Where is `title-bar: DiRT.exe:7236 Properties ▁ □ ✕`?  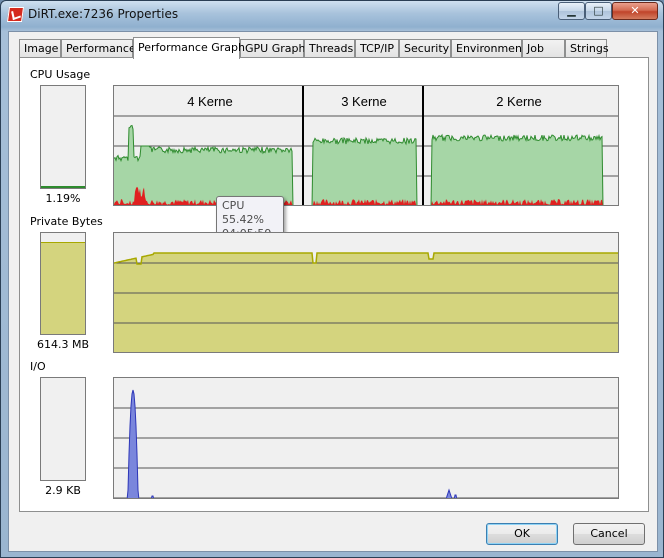
title-bar: DiRT.exe:7236 Properties ▁ □ ✕ is located at coordinates (332, 16).